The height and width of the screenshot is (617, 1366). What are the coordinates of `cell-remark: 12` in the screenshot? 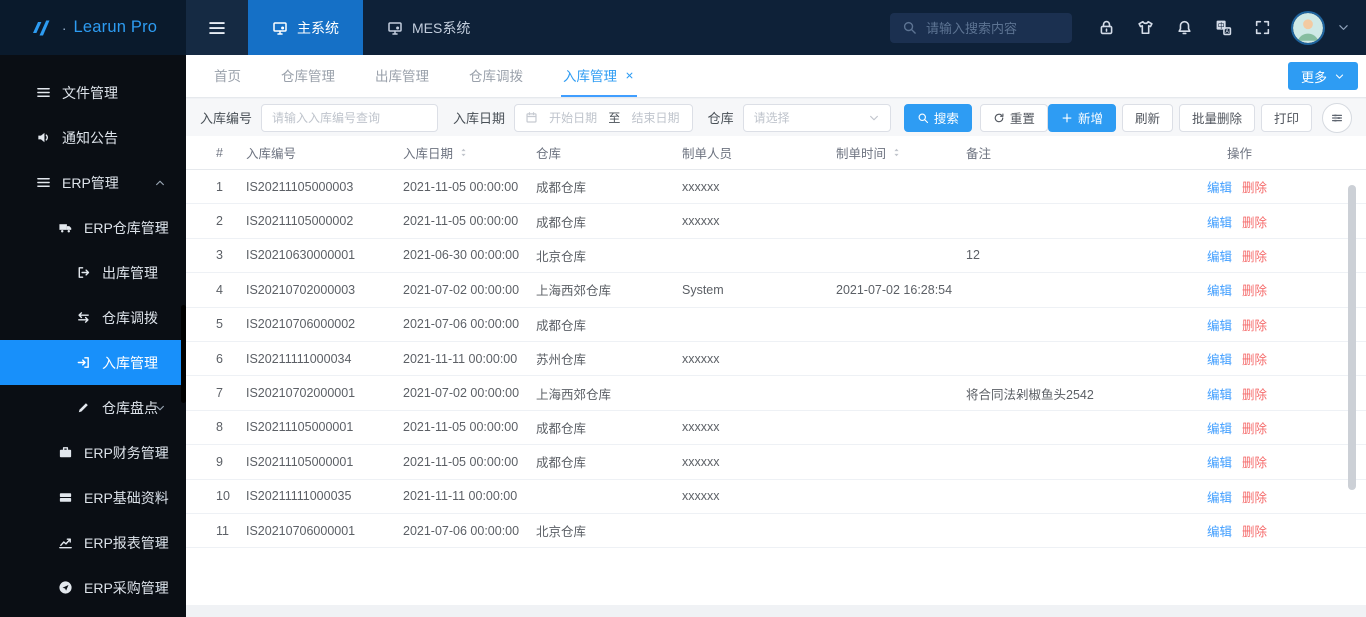 It's located at (973, 255).